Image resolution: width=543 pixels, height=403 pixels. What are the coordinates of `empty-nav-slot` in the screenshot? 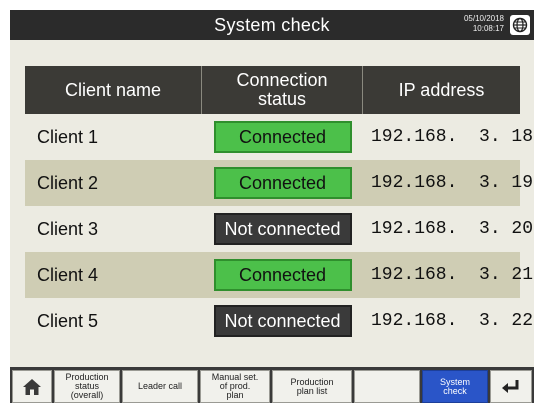 It's located at (387, 386).